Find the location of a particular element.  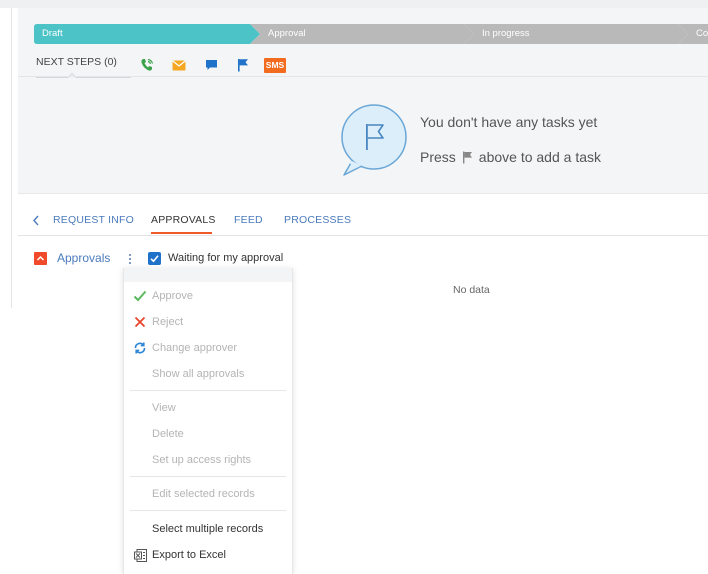

x-icon is located at coordinates (140, 322).